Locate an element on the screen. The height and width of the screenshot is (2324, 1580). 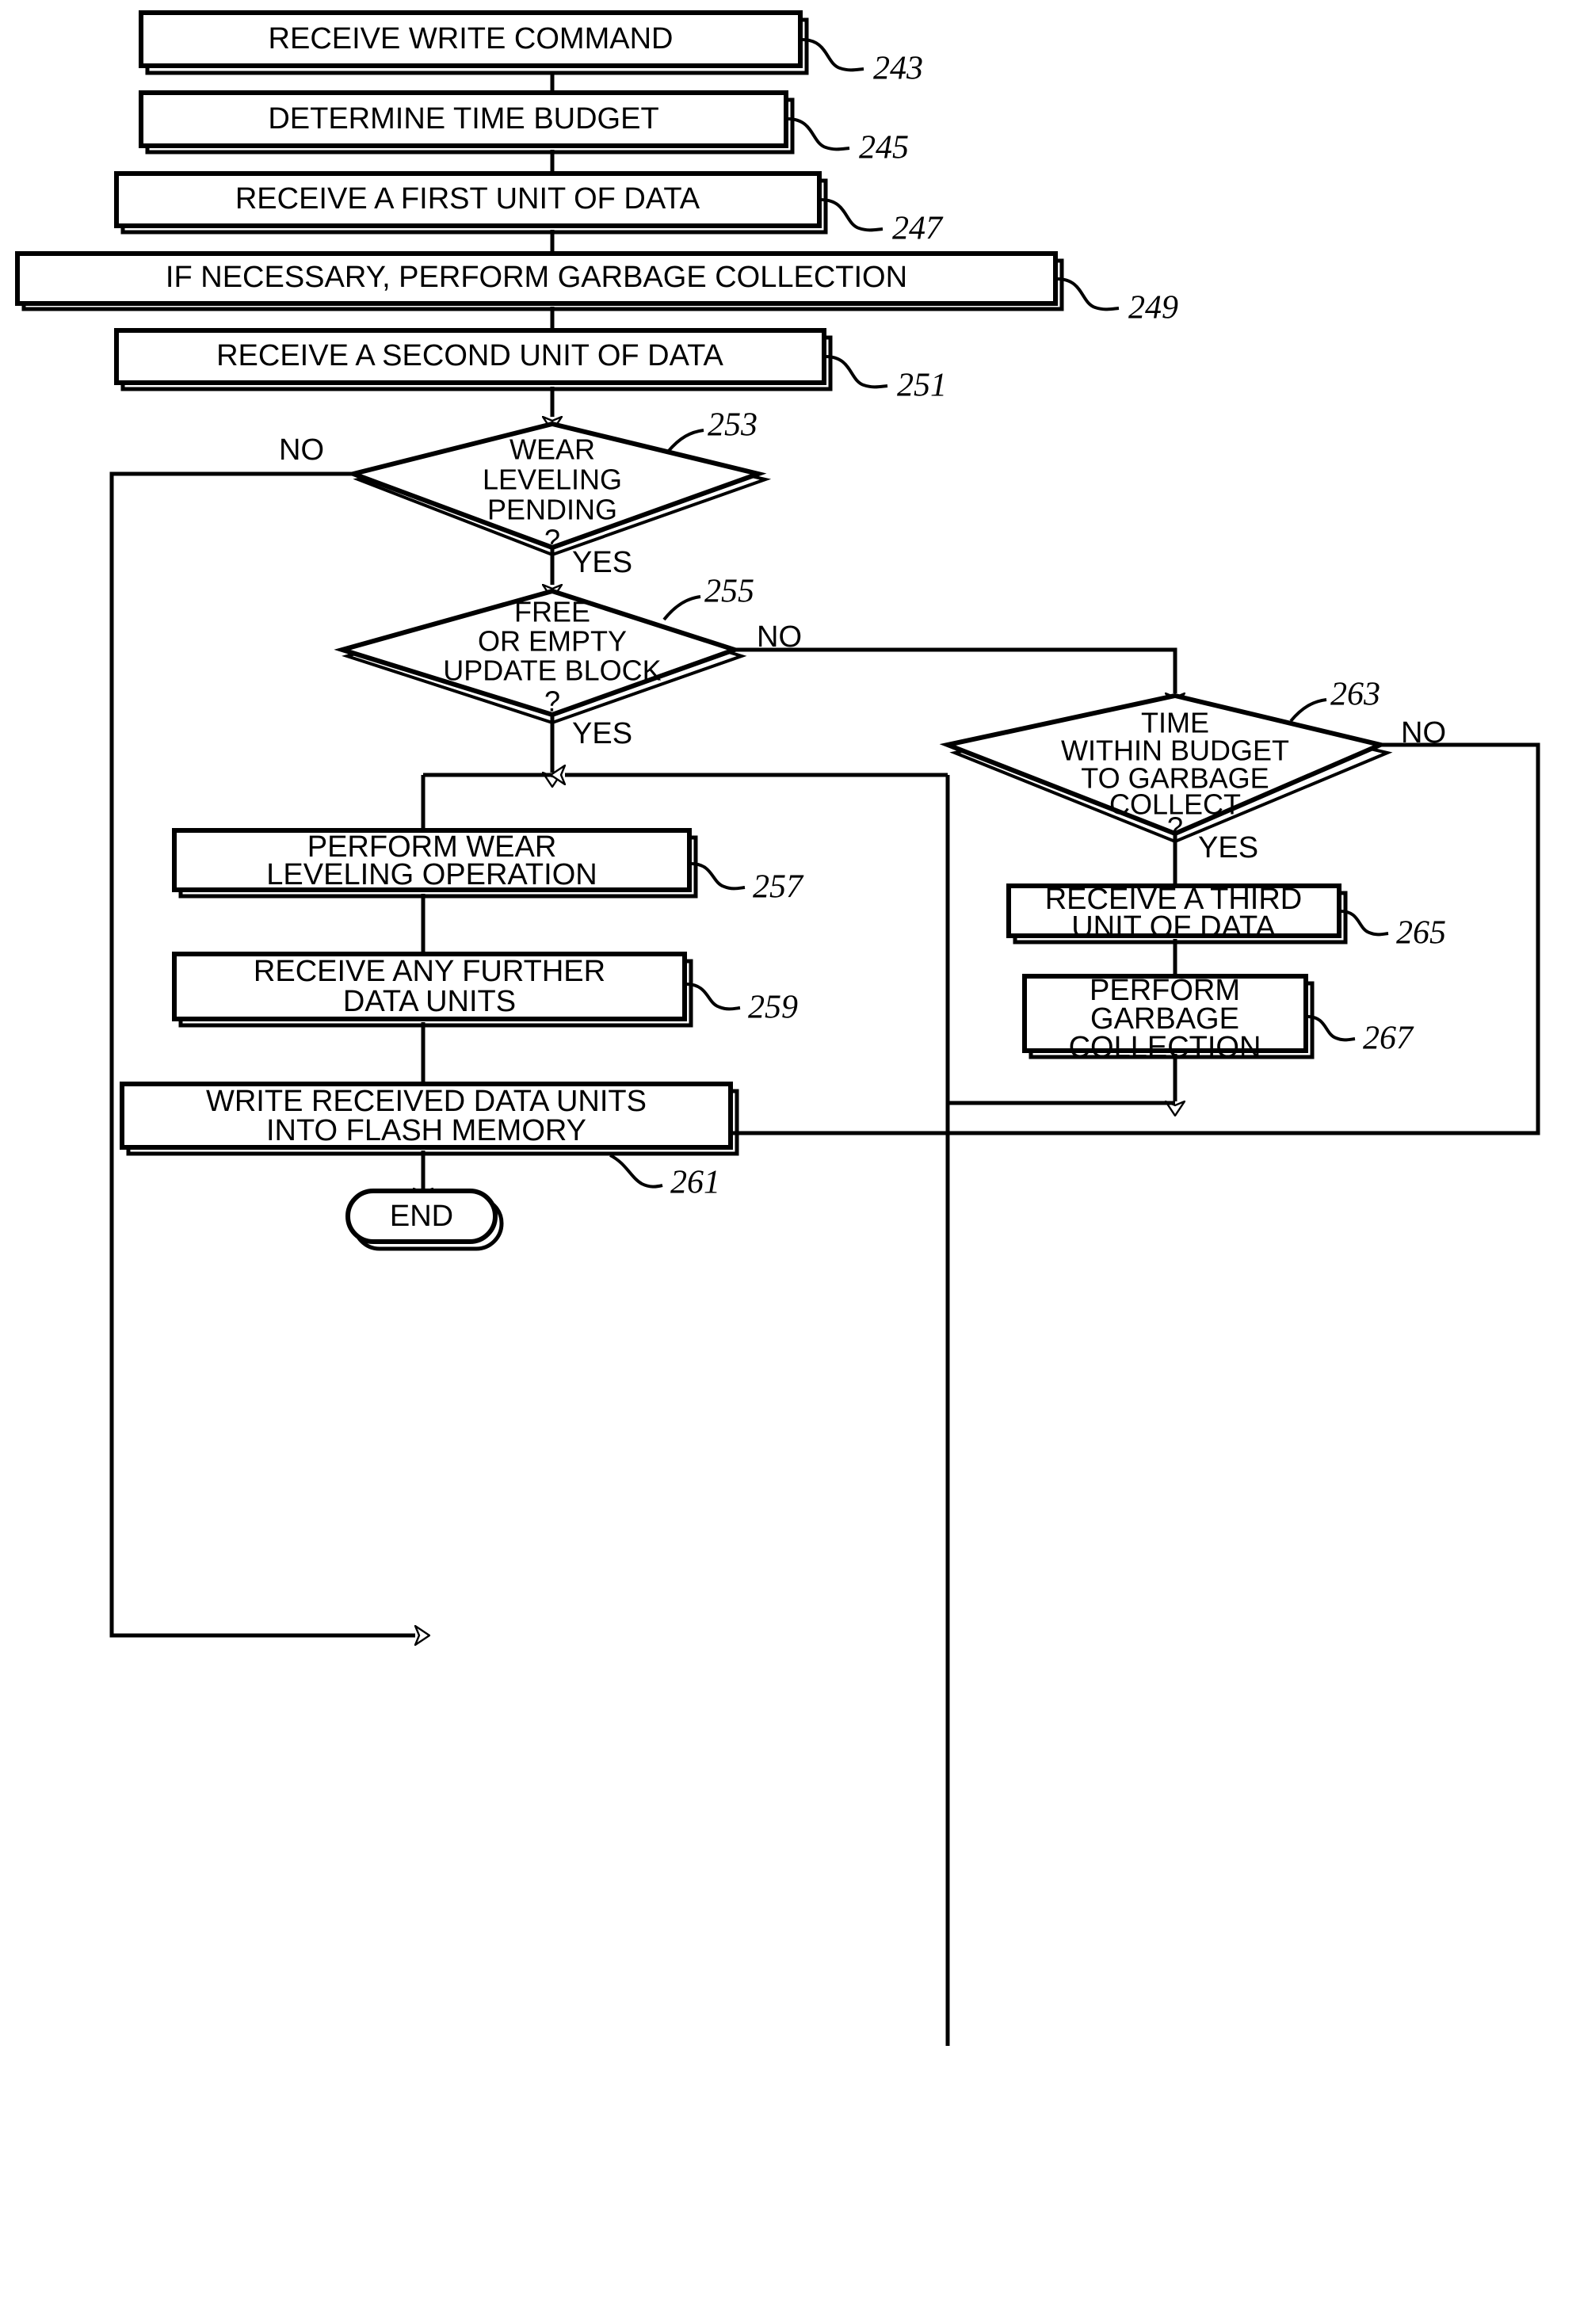
node-243: RECEIVE WRITE COMMAND 243 is located at coordinates (531, 48).